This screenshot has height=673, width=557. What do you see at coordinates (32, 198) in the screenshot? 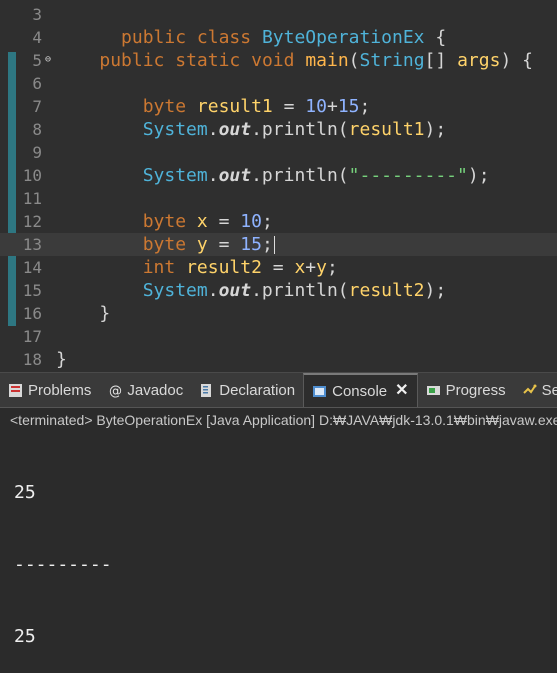
I see `line-number: 11` at bounding box center [32, 198].